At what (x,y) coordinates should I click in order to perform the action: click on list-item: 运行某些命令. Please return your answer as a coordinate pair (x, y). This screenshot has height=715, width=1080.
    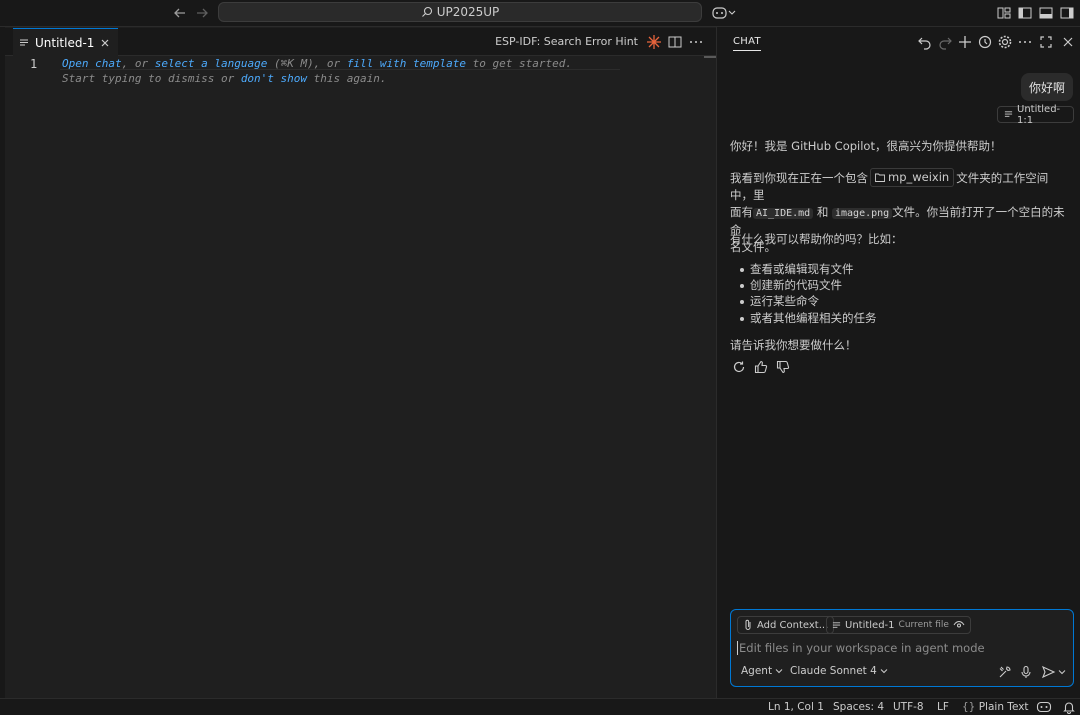
    Looking at the image, I should click on (784, 301).